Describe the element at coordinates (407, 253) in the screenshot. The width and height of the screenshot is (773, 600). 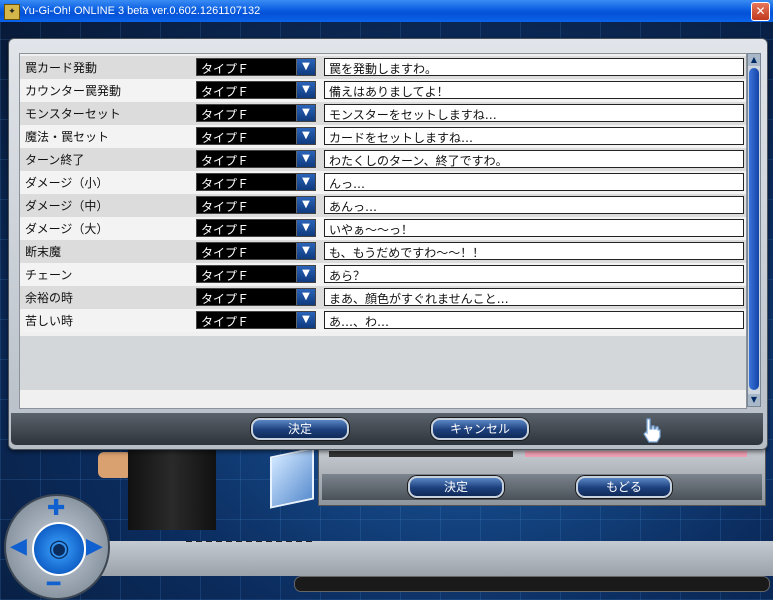
I see `voice-line-text: も、もうだめですわ～～！！` at that location.